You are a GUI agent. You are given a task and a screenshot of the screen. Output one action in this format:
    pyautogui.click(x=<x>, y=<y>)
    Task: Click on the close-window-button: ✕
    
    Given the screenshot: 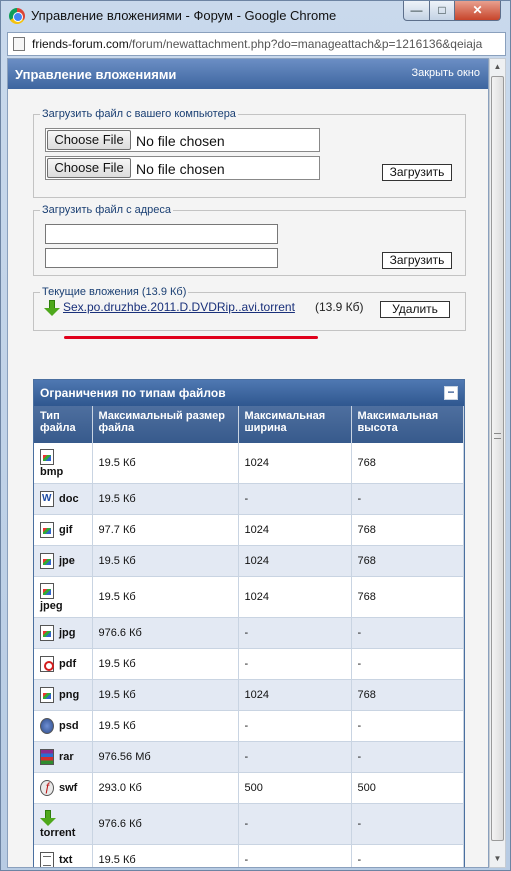 What is the action you would take?
    pyautogui.click(x=477, y=11)
    